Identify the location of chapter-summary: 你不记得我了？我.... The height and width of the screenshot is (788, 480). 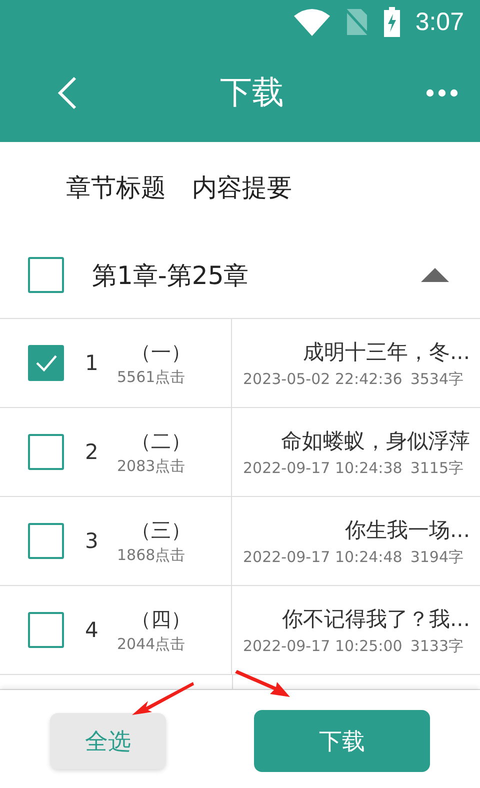
(375, 619).